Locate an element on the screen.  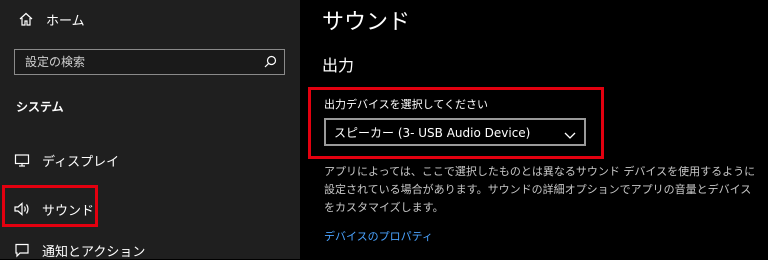
home-icon is located at coordinates (26, 19).